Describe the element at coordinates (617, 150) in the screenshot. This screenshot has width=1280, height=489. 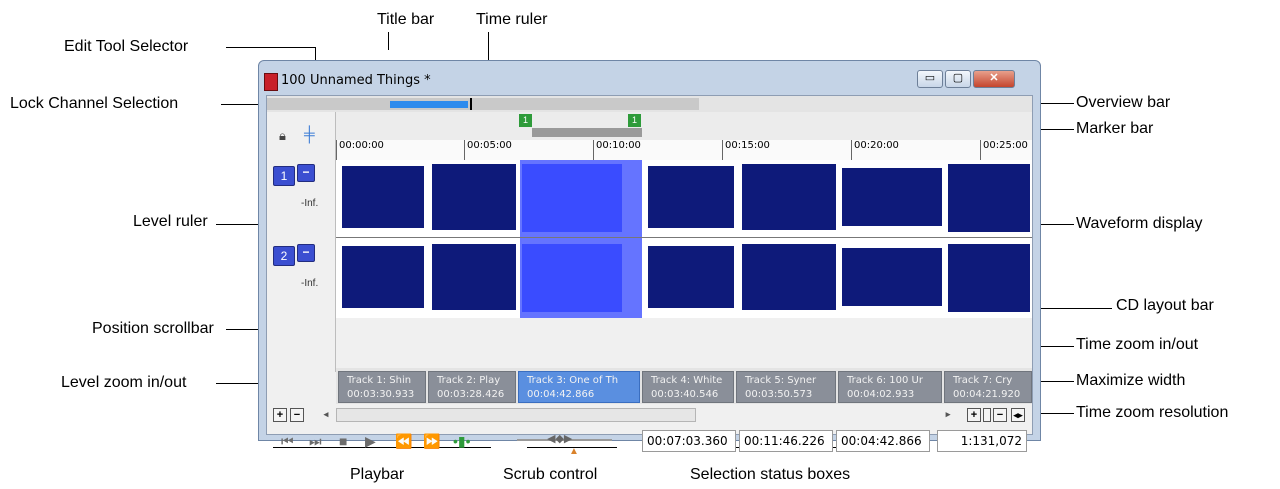
I see `time-ruler-tick: 00:10:00` at that location.